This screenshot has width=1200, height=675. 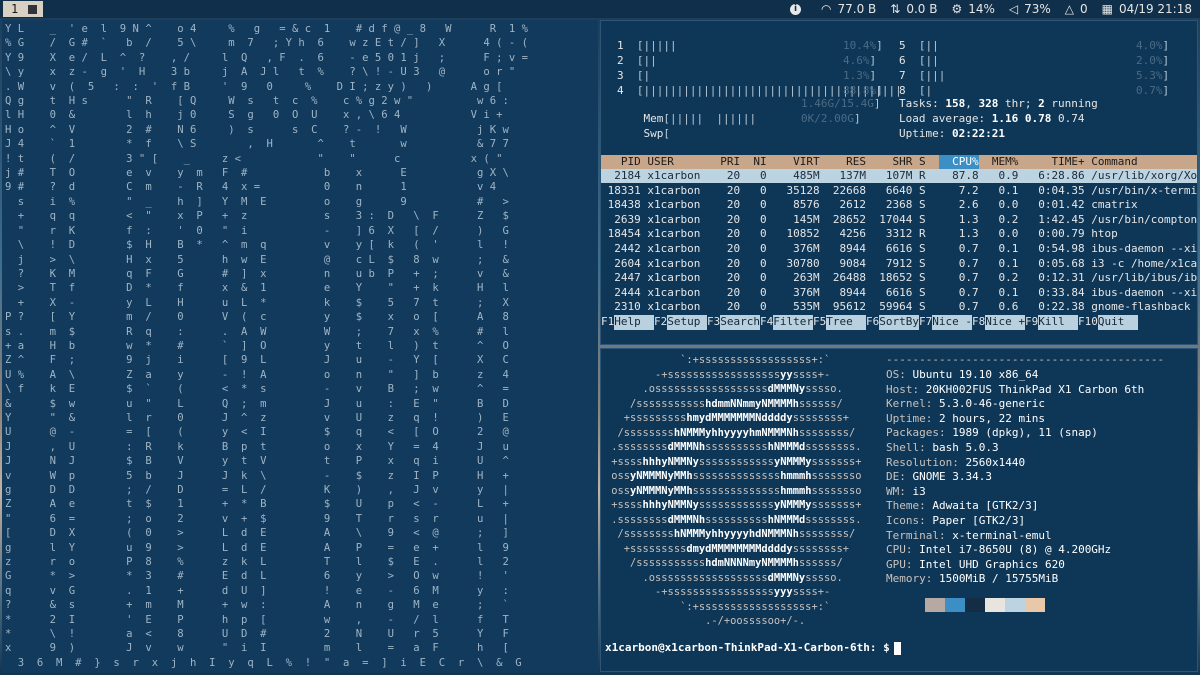 I want to click on status-text: 0, so click(x=1084, y=9).